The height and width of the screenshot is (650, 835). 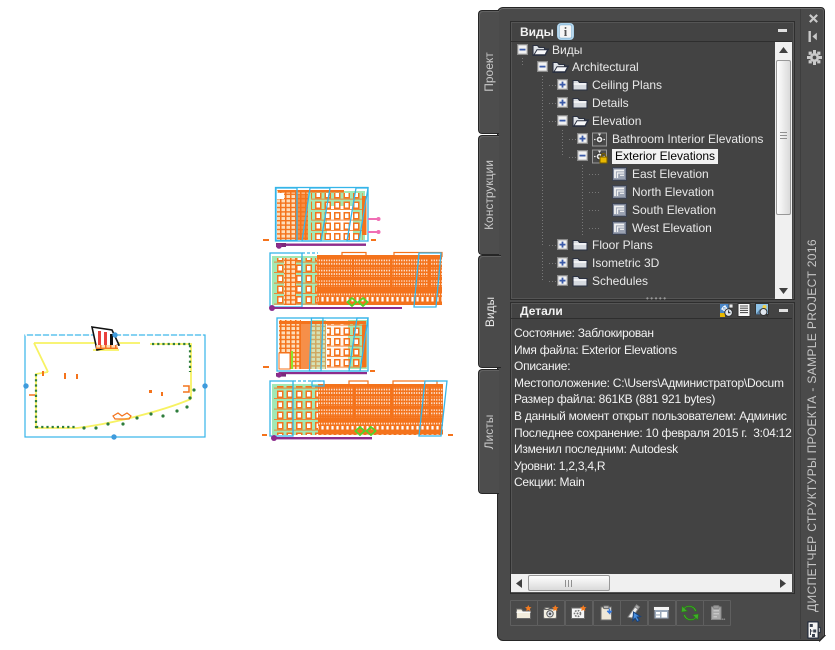 What do you see at coordinates (566, 32) in the screenshot?
I see `svg-text: i` at bounding box center [566, 32].